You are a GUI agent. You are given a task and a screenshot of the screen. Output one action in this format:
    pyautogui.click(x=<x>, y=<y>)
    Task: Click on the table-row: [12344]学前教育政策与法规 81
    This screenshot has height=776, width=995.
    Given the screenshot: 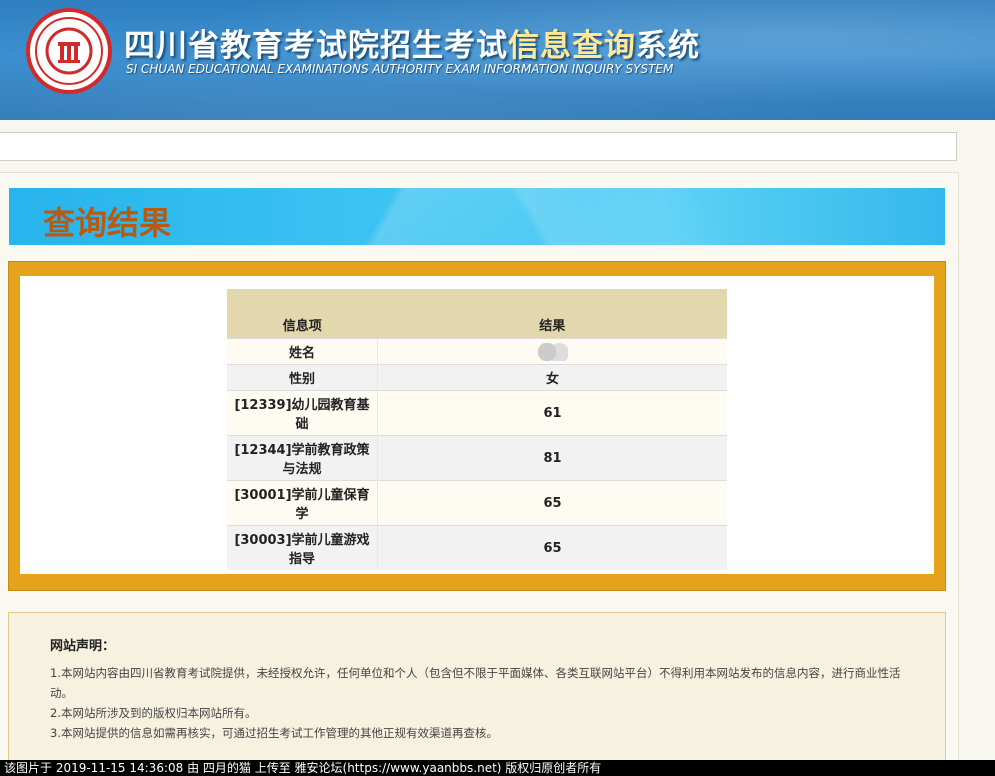 What is the action you would take?
    pyautogui.click(x=477, y=458)
    